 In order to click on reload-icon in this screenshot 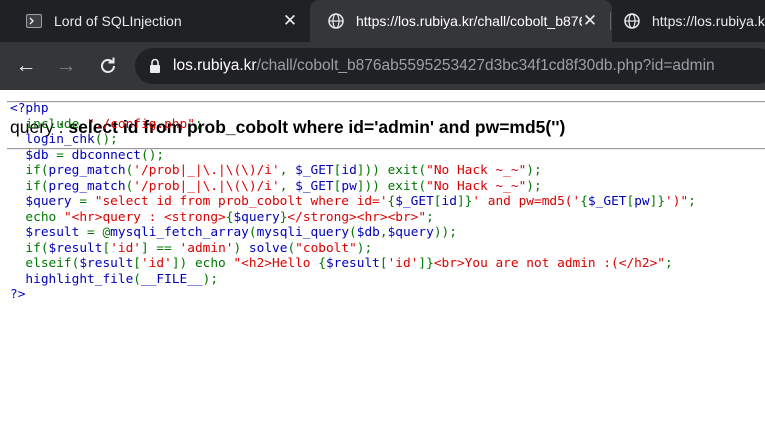, I will do `click(108, 66)`.